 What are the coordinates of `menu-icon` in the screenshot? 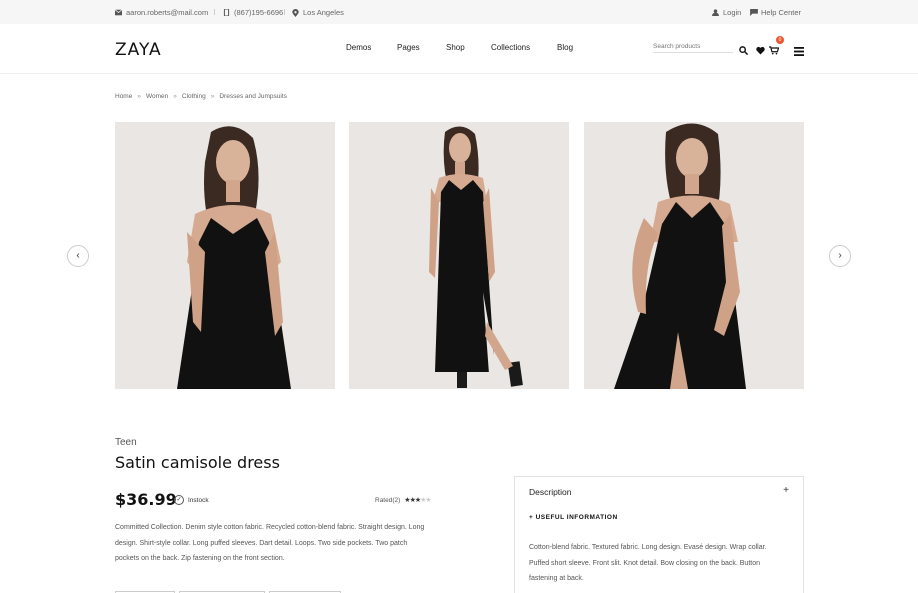 It's located at (799, 49).